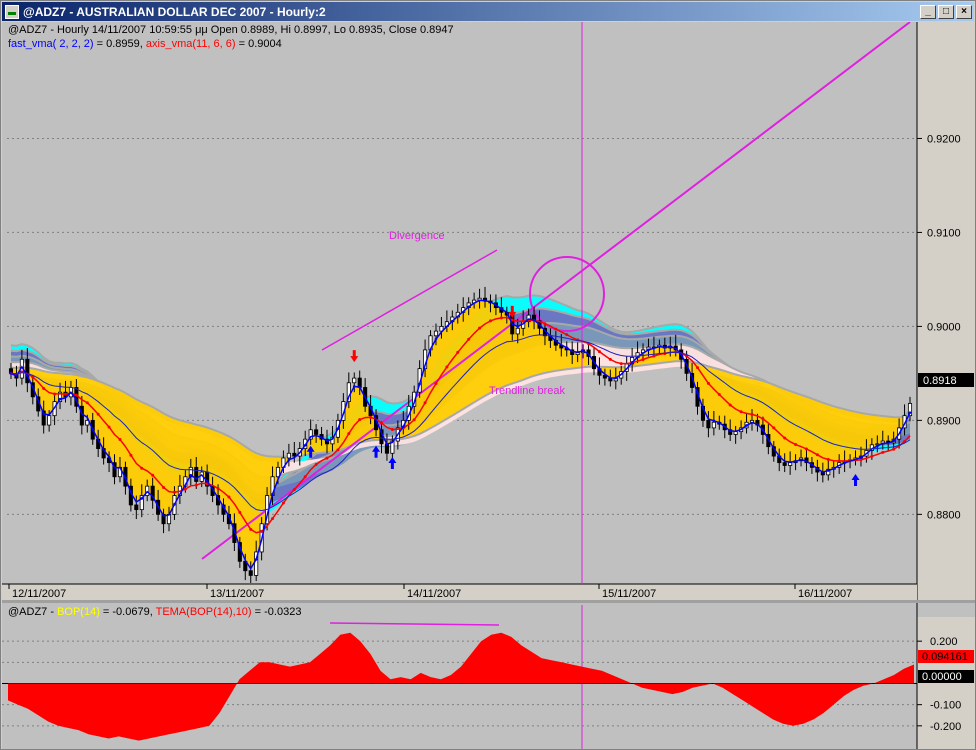 The width and height of the screenshot is (976, 750). What do you see at coordinates (944, 421) in the screenshot?
I see `price-tick-label: 0.8900` at bounding box center [944, 421].